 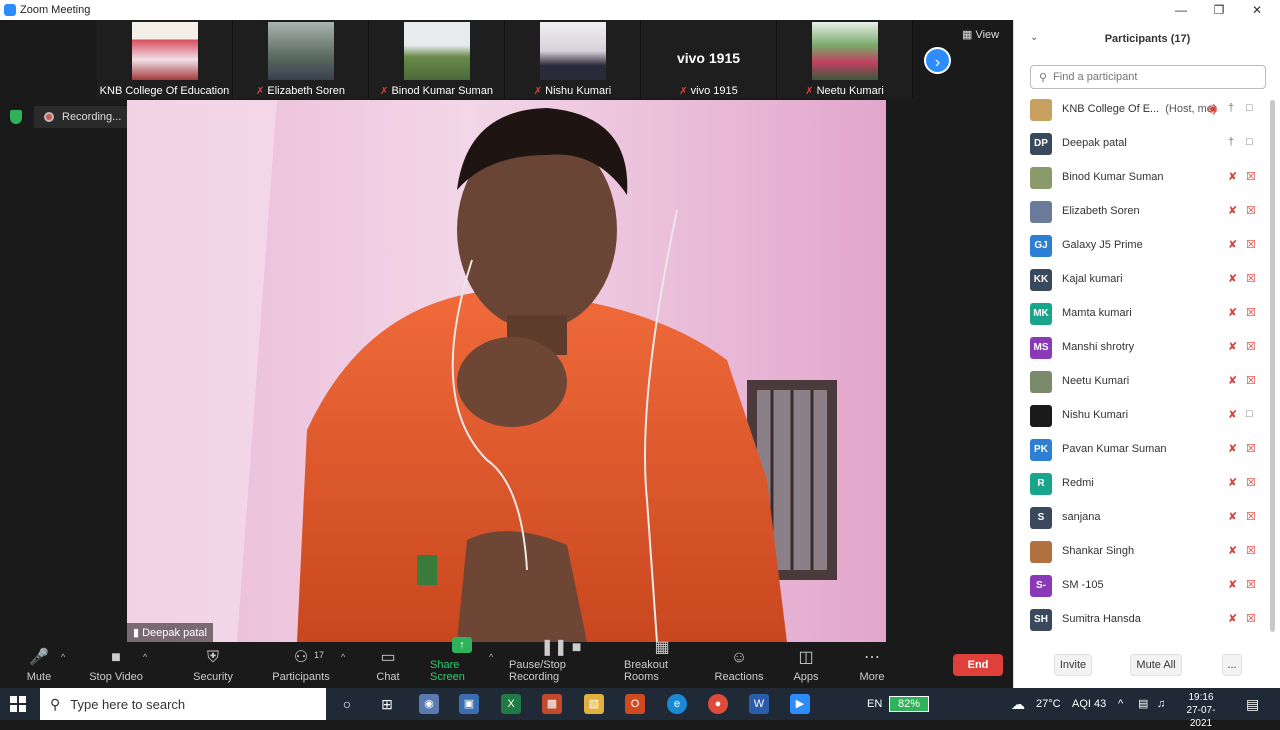 What do you see at coordinates (718, 704) in the screenshot?
I see `chrome-icon: ●` at bounding box center [718, 704].